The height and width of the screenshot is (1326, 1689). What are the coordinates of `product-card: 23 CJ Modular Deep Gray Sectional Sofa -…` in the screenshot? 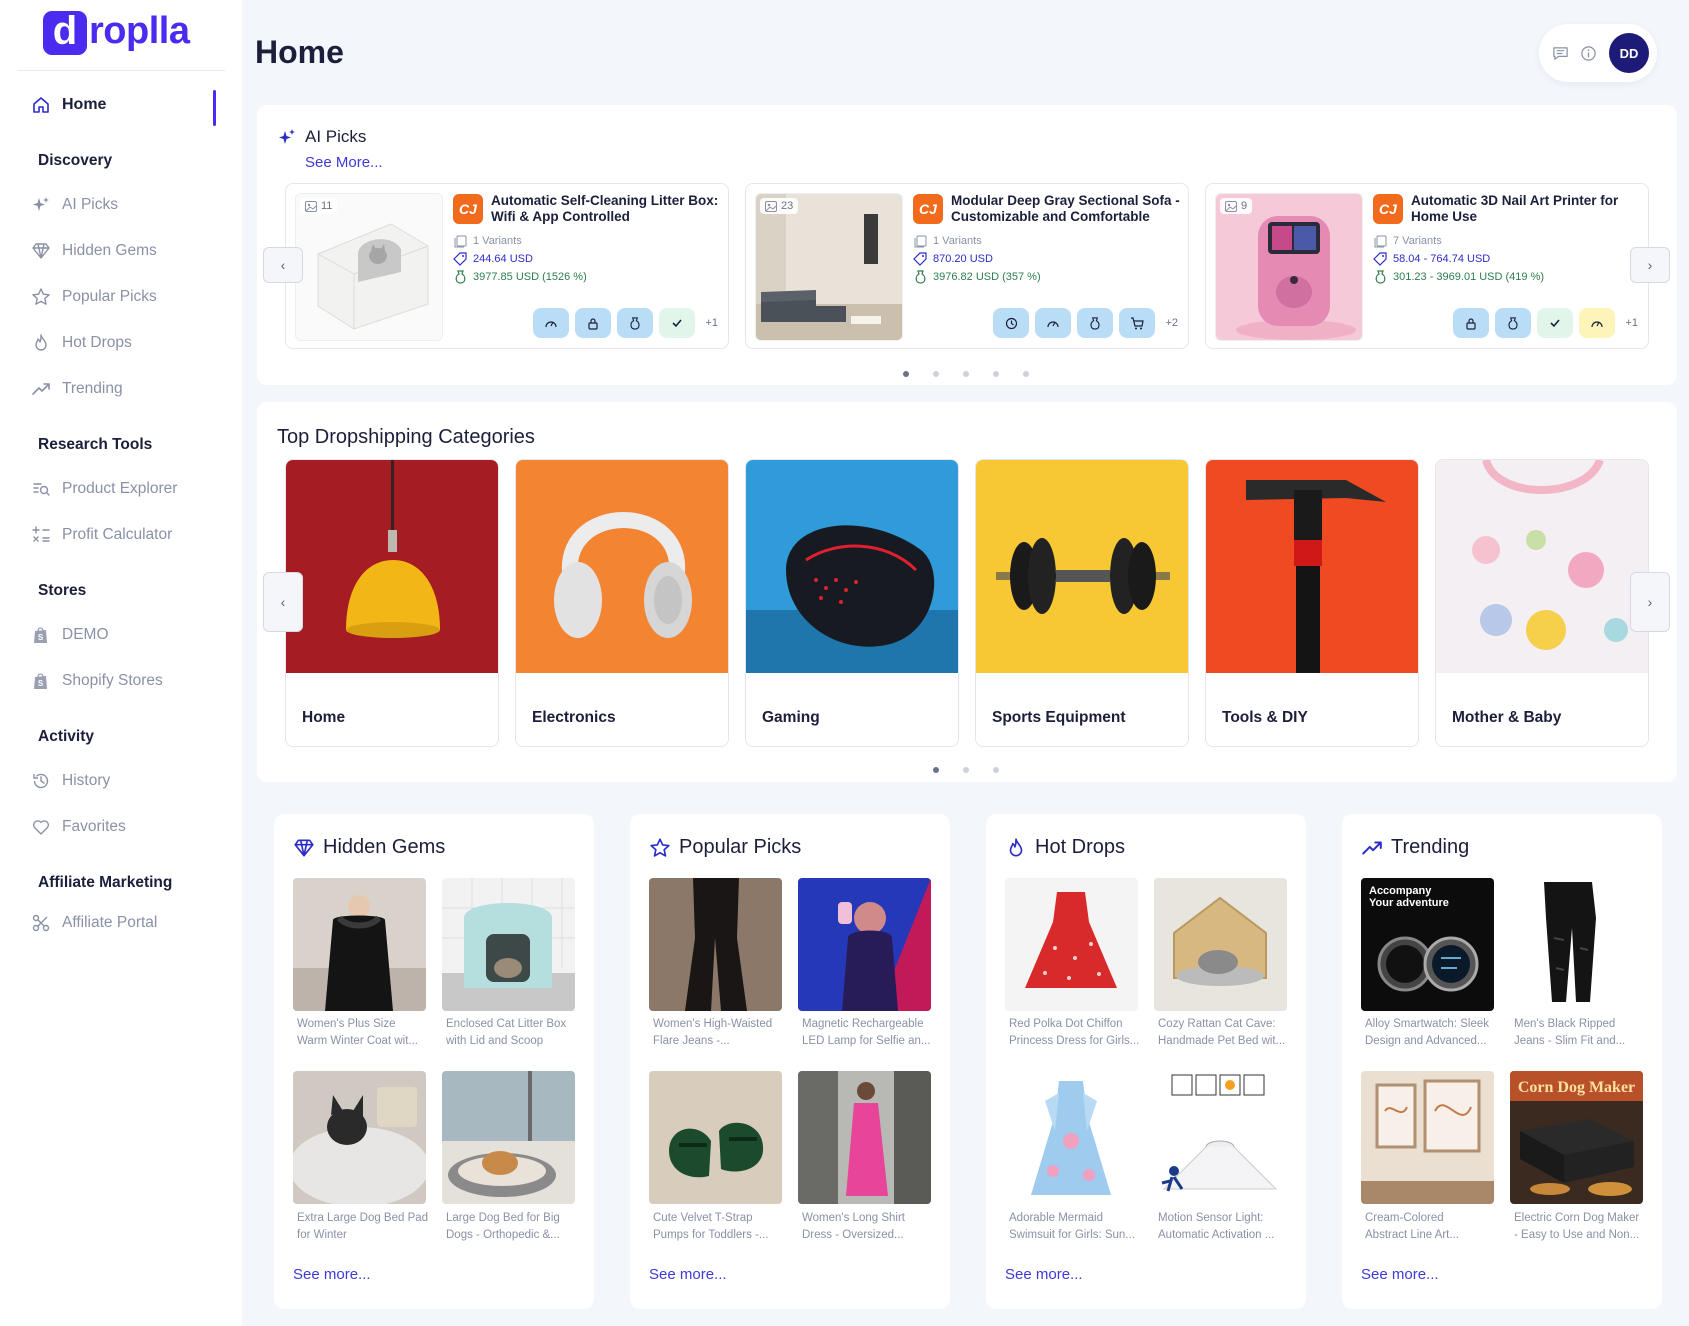 It's located at (967, 266).